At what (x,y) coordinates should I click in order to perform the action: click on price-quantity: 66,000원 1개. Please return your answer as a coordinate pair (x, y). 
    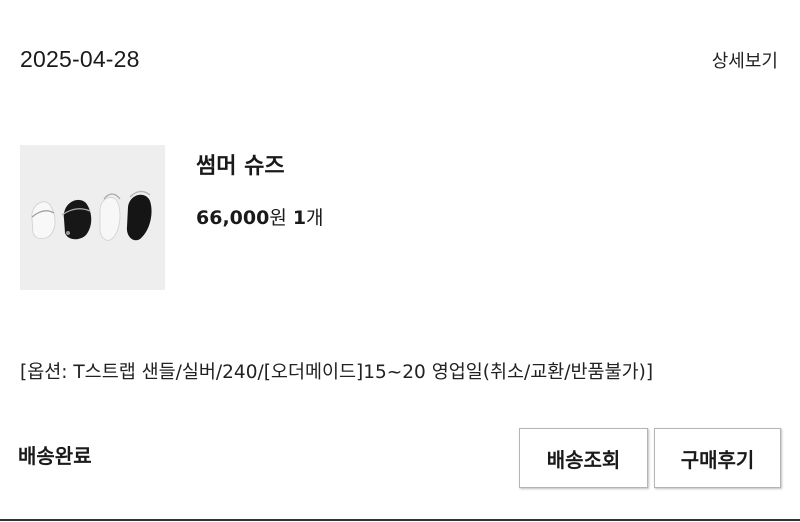
    Looking at the image, I should click on (260, 216).